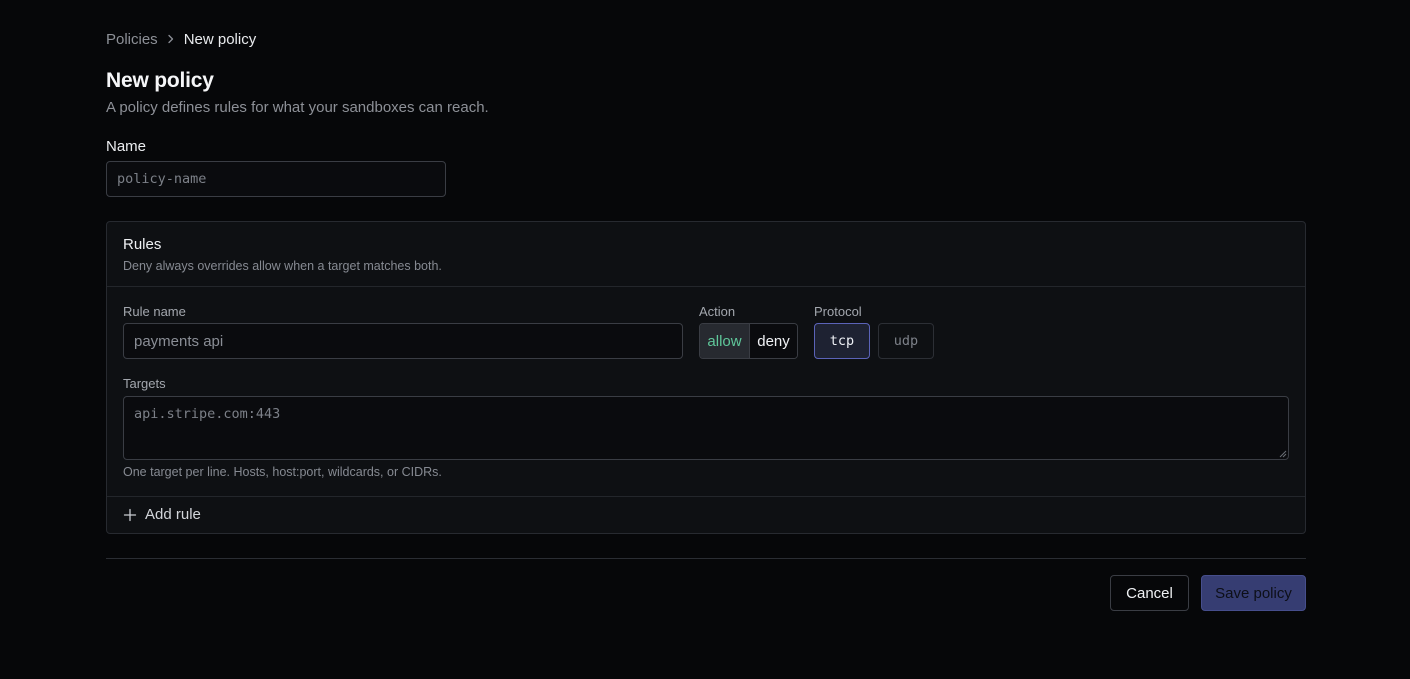  I want to click on cancel-button: Cancel, so click(1149, 593).